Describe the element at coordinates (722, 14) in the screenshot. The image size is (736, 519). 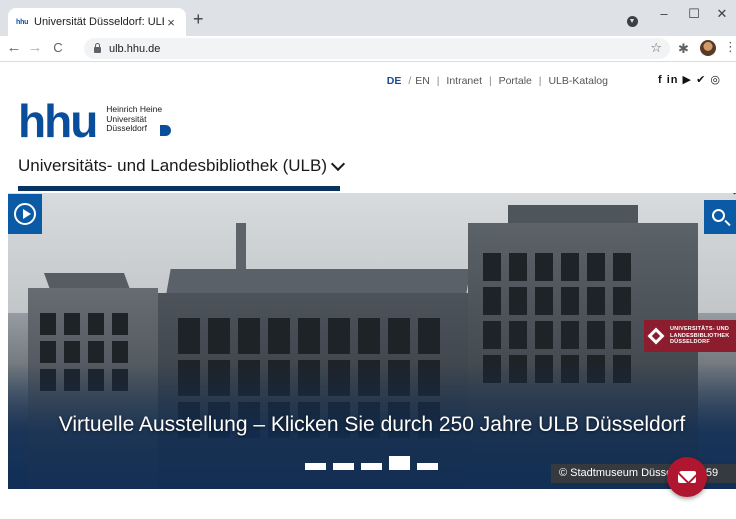
I see `close-window-button: ✕` at that location.